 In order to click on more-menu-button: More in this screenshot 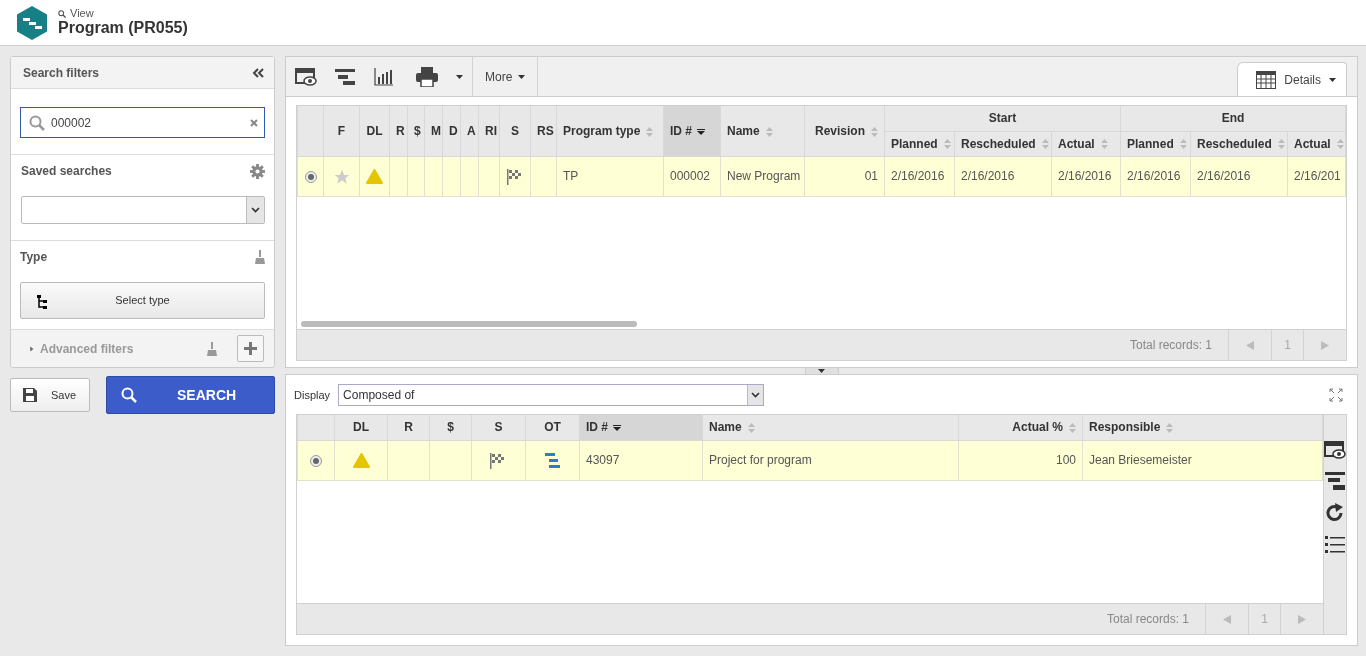, I will do `click(506, 76)`.